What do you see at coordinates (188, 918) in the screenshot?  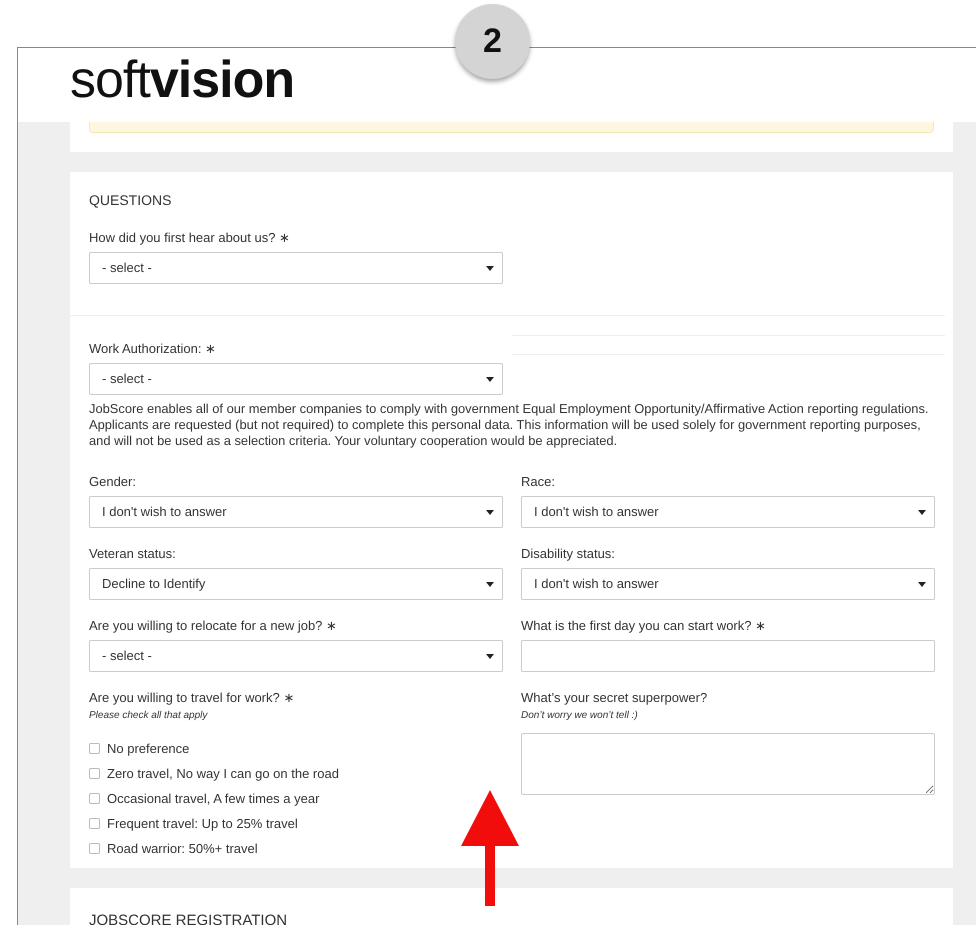 I see `section-title: JOBSCORE REGISTRATION` at bounding box center [188, 918].